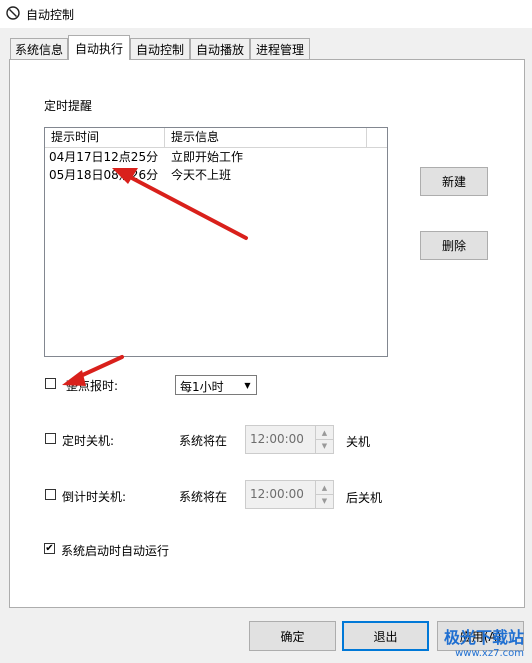 The height and width of the screenshot is (663, 532). I want to click on scheduled-shutdown-checkbox, so click(50, 438).